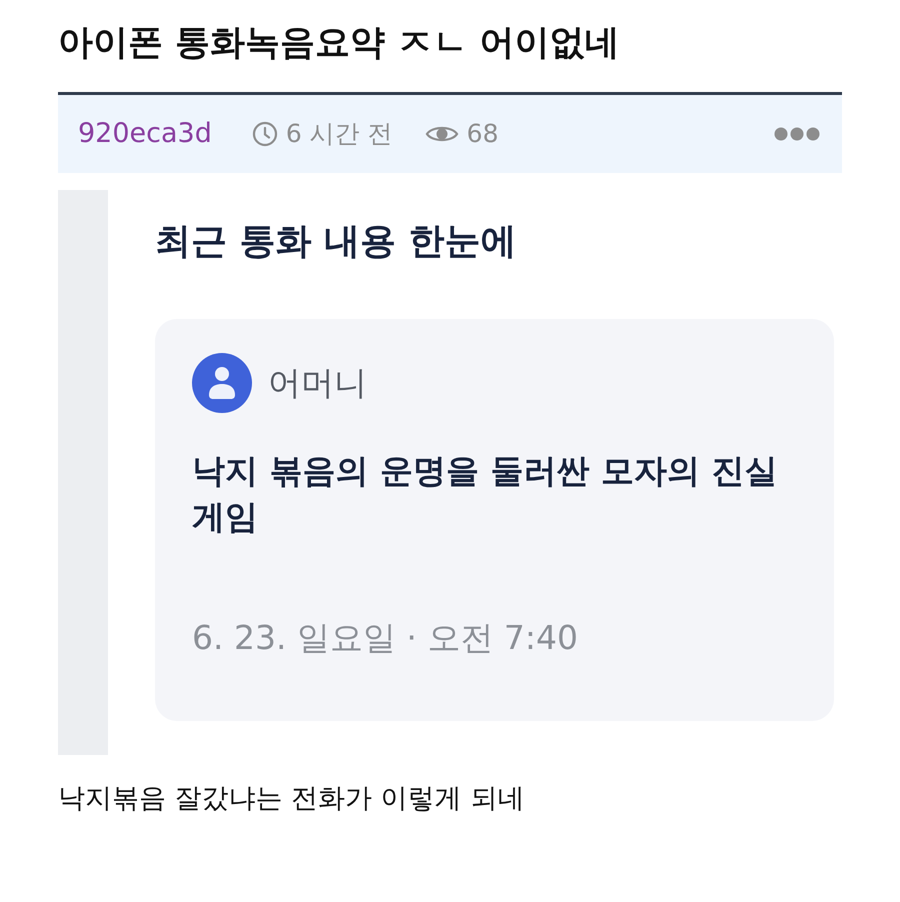 The height and width of the screenshot is (902, 900). Describe the element at coordinates (336, 242) in the screenshot. I see `screenshot-heading: 최근 통화 내용 한눈에` at that location.